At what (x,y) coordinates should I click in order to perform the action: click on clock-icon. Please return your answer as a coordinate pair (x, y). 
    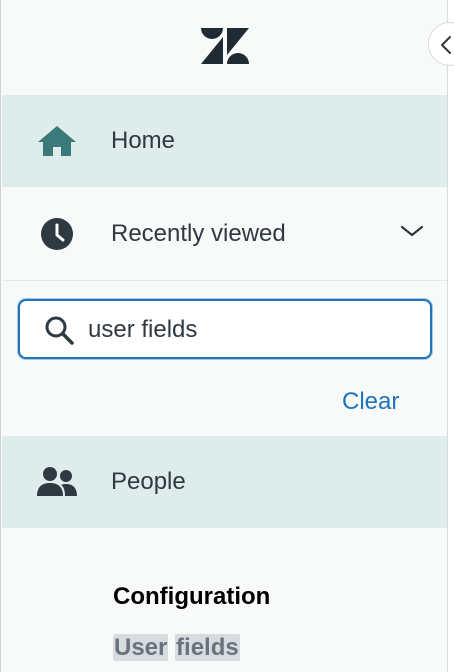
    Looking at the image, I should click on (57, 234).